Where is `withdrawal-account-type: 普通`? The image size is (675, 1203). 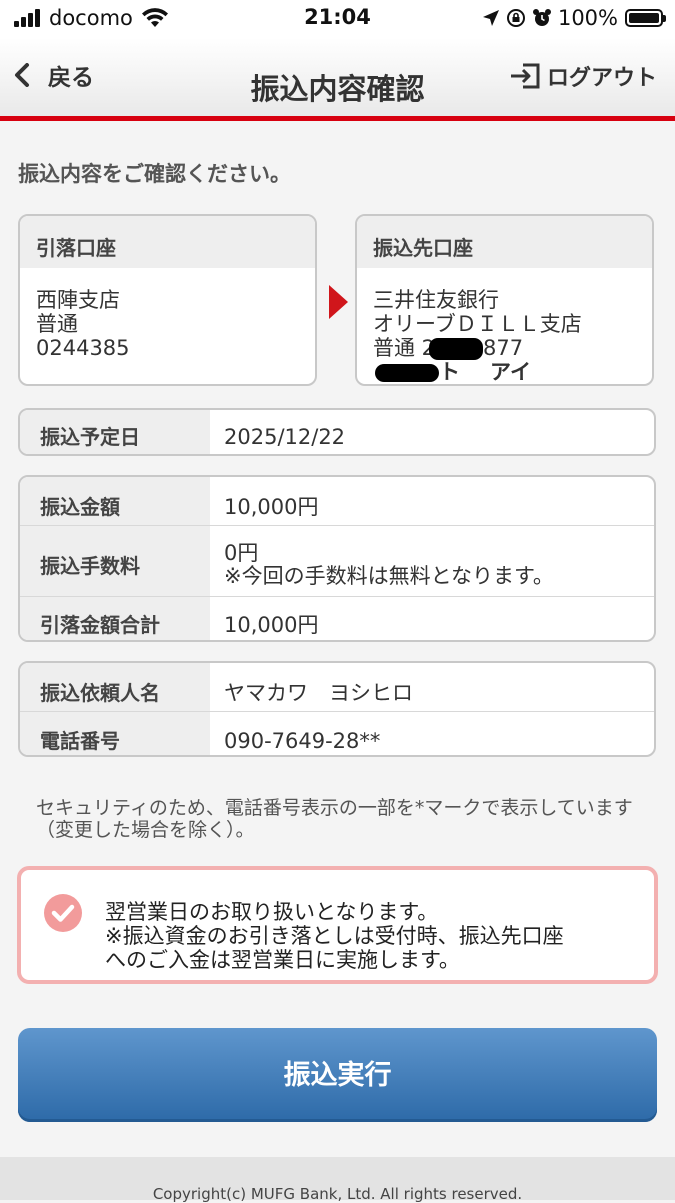
withdrawal-account-type: 普通 is located at coordinates (57, 324).